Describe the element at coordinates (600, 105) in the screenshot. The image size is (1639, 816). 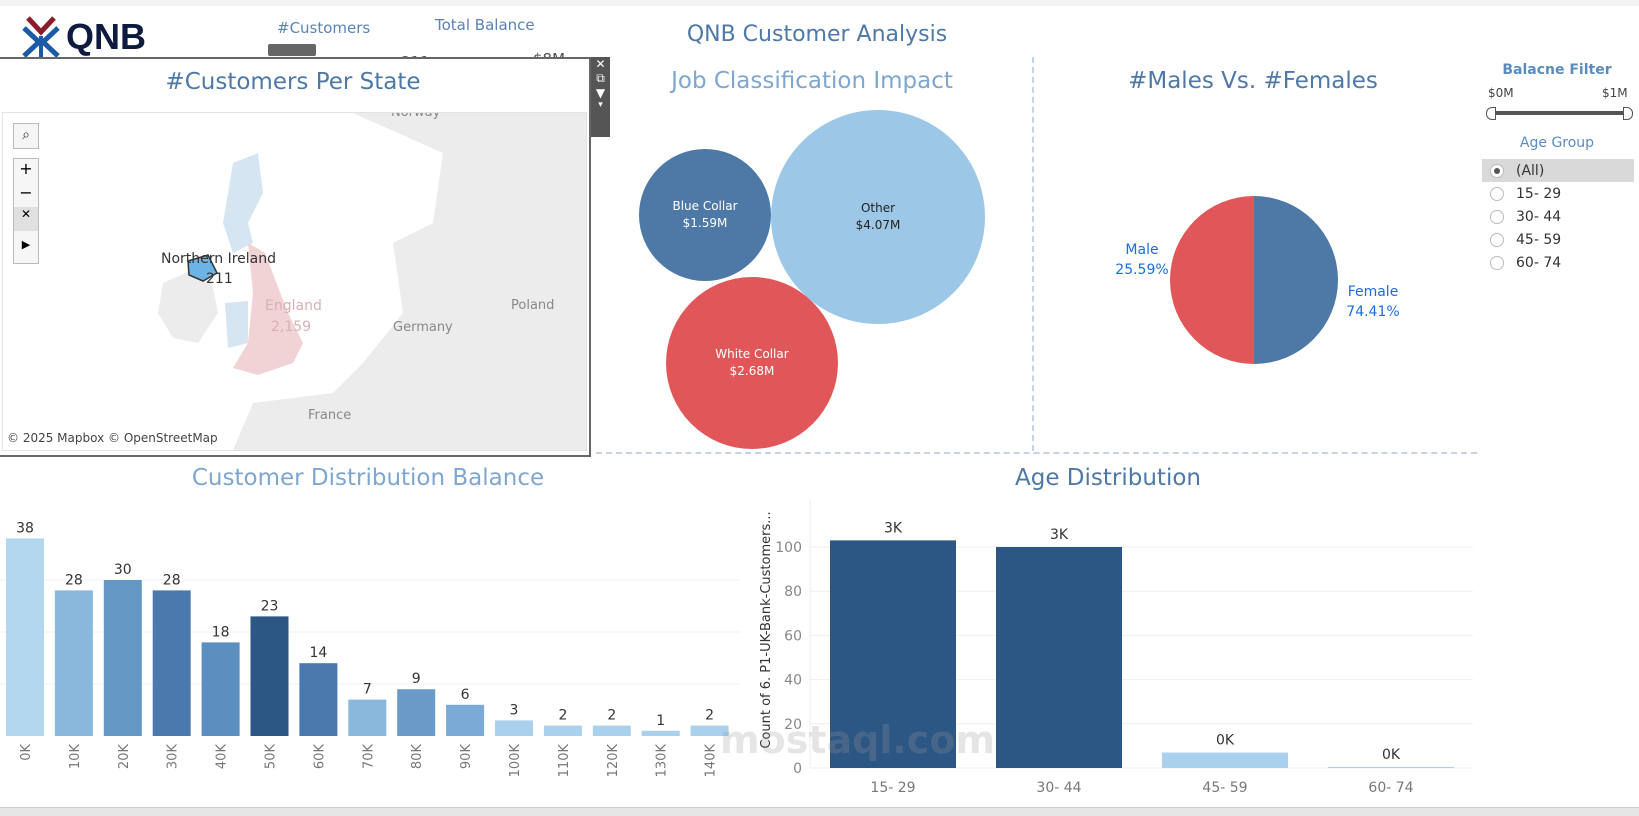
I see `more-options-icon: ▾` at that location.